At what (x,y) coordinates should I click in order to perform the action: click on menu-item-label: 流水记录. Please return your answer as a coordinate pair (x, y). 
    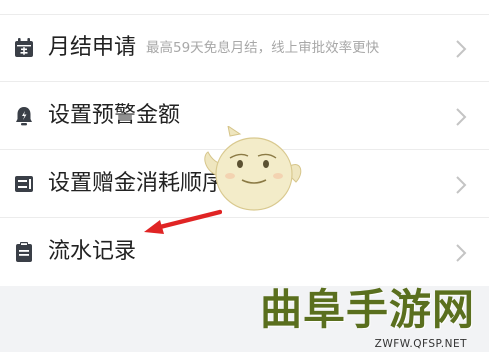
    Looking at the image, I should click on (92, 251).